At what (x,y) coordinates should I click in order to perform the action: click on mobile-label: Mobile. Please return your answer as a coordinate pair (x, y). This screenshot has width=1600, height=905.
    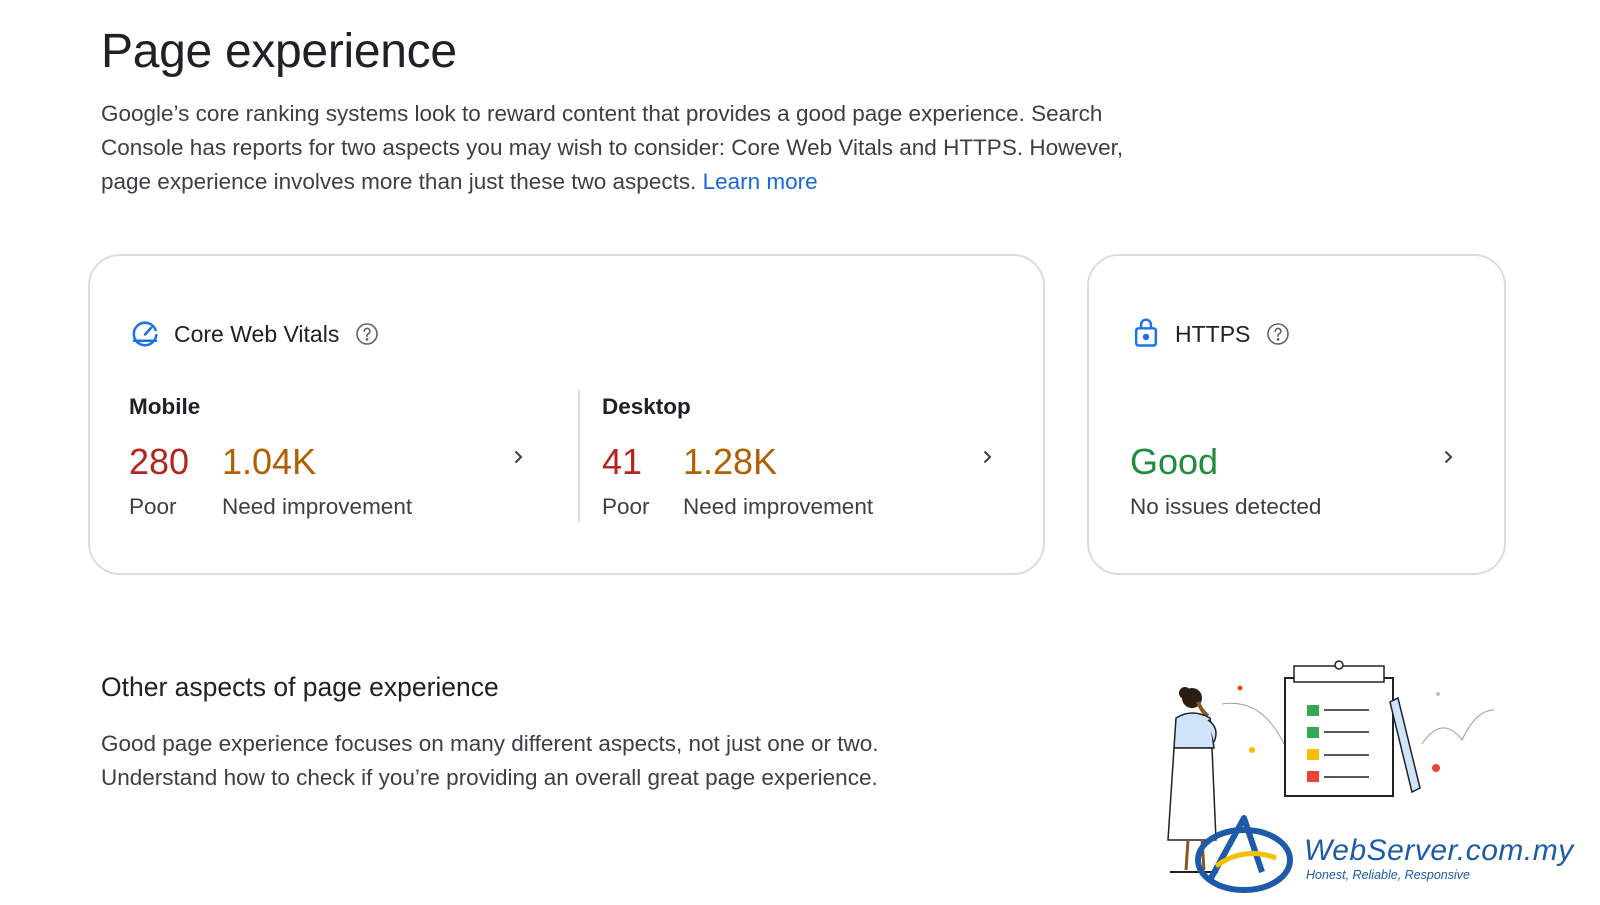
    Looking at the image, I should click on (165, 406).